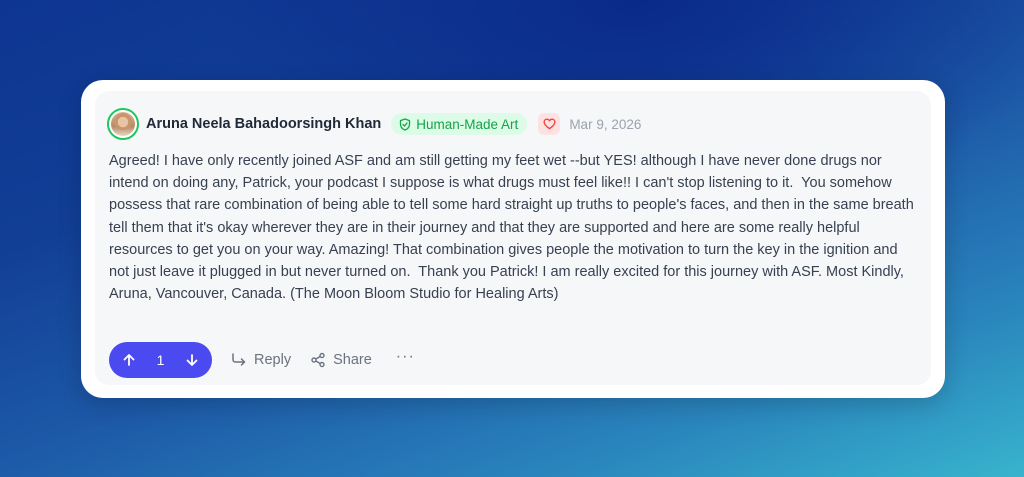 Image resolution: width=1024 pixels, height=477 pixels. What do you see at coordinates (467, 124) in the screenshot?
I see `badge-label: Human-Made Art` at bounding box center [467, 124].